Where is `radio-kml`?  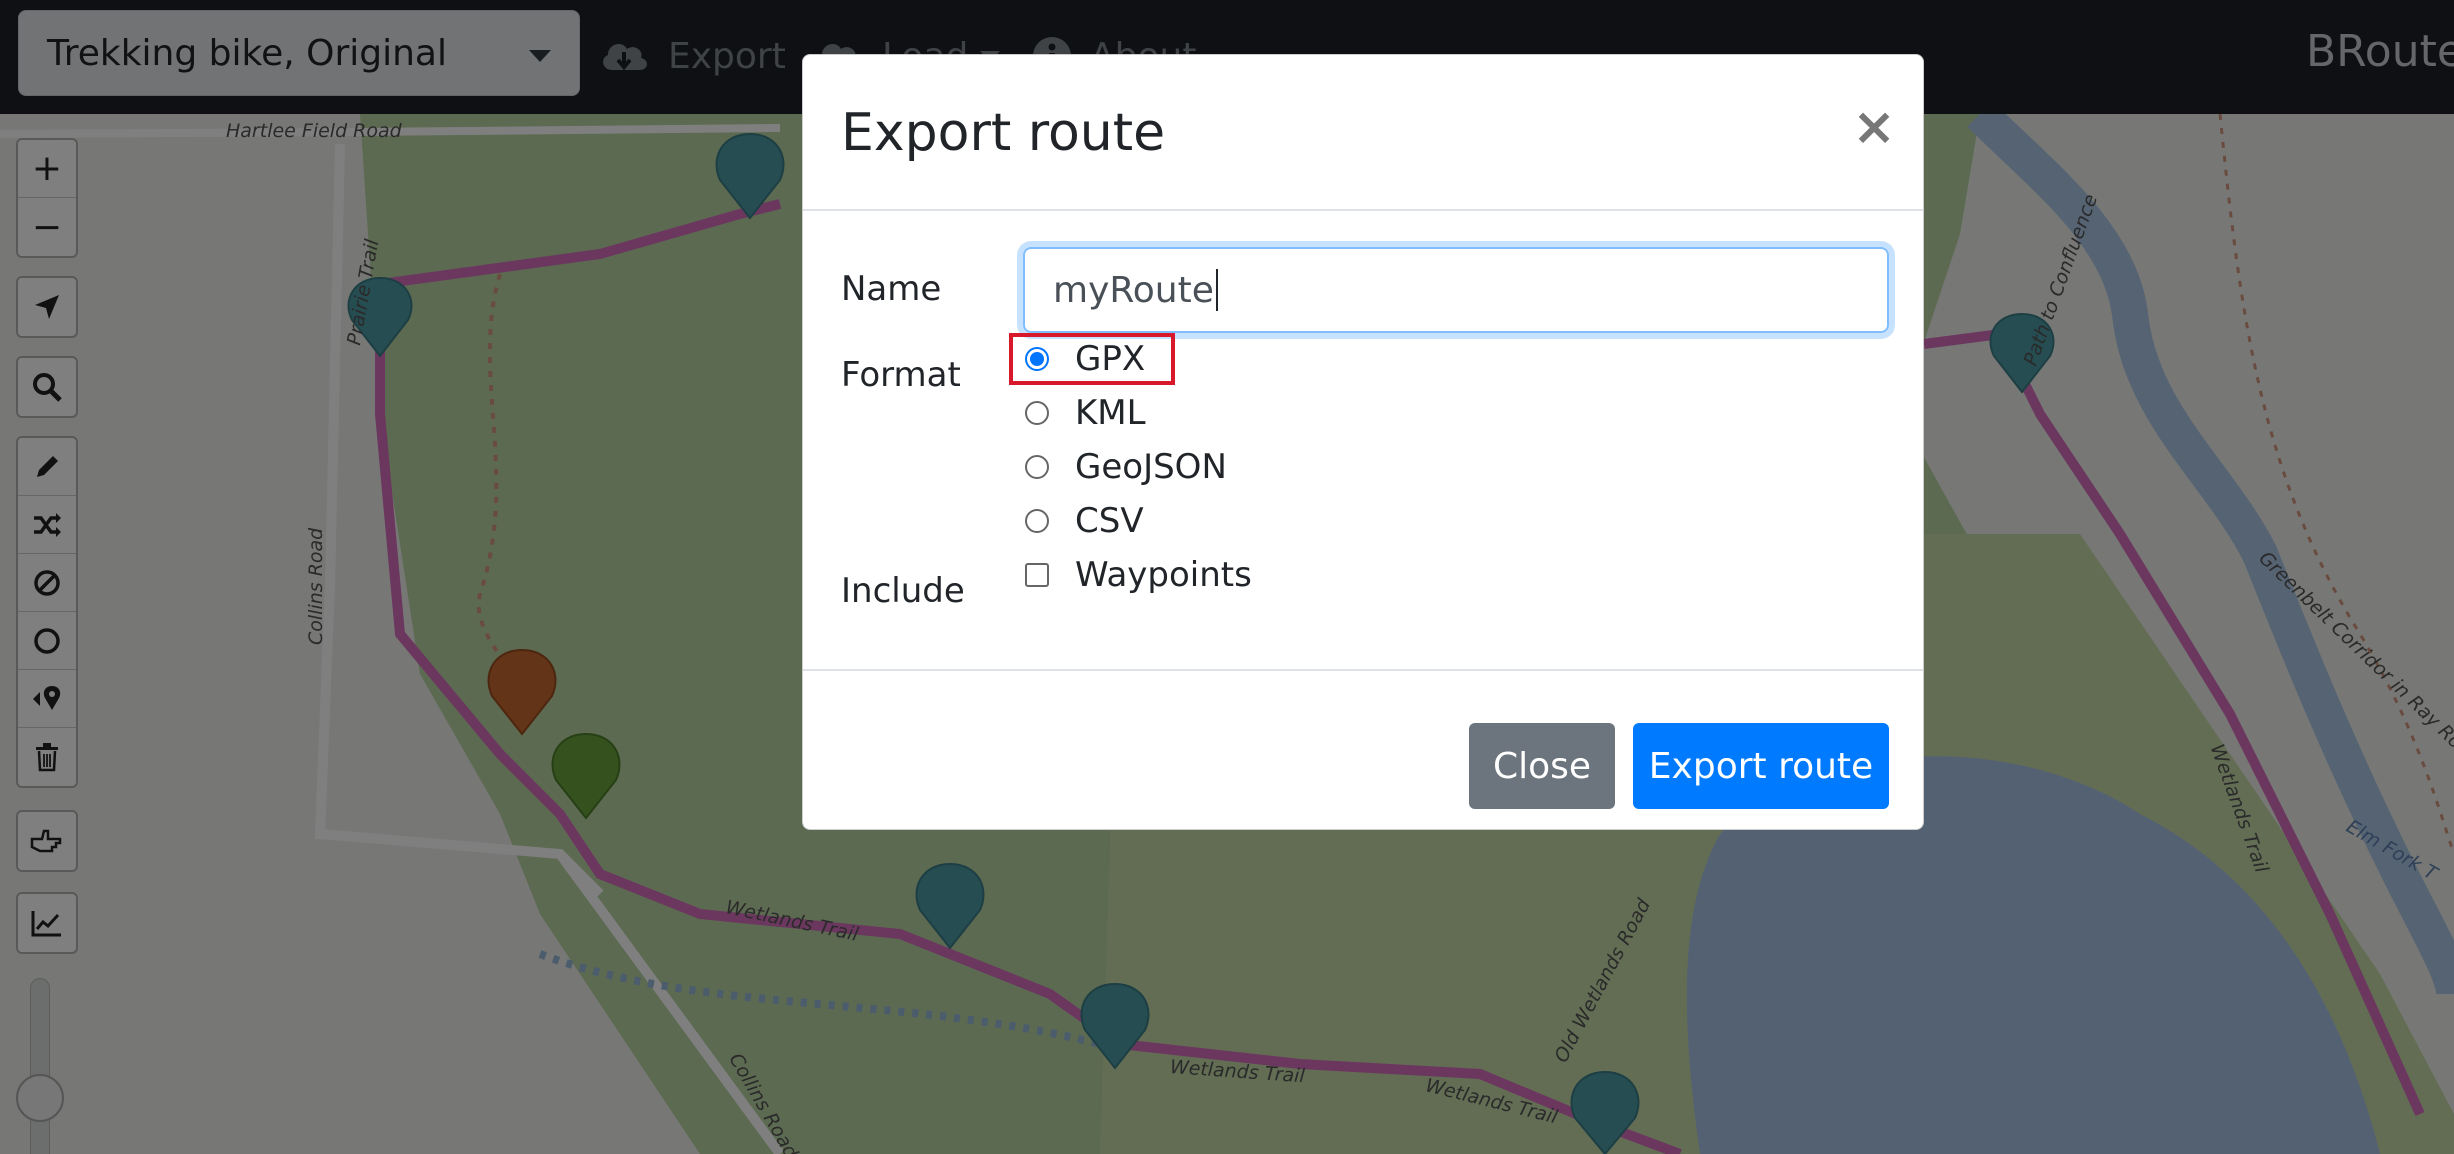
radio-kml is located at coordinates (1037, 413).